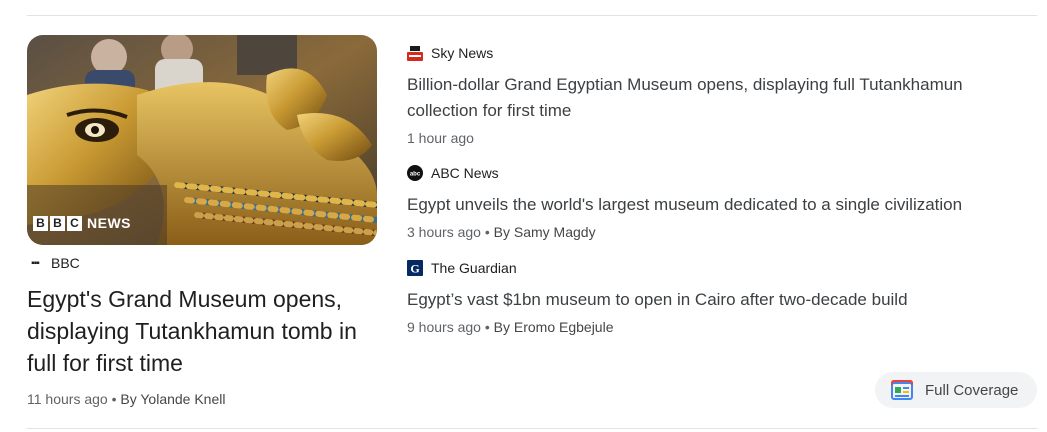 Image resolution: width=1047 pixels, height=432 pixels. What do you see at coordinates (717, 327) in the screenshot?
I see `side-meta: 9 hours ago • By Eromo Egbejule` at bounding box center [717, 327].